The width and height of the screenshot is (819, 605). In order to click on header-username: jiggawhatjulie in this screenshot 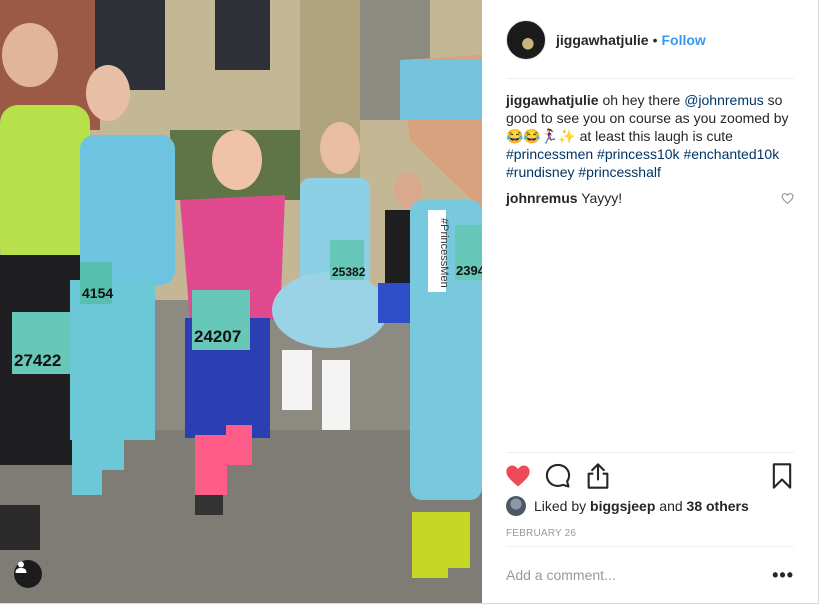, I will do `click(602, 40)`.